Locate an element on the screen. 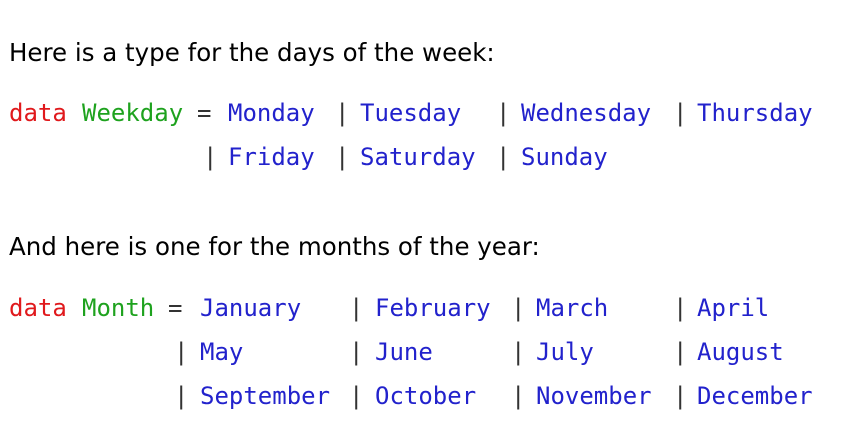  constructor: Monday is located at coordinates (271, 113).